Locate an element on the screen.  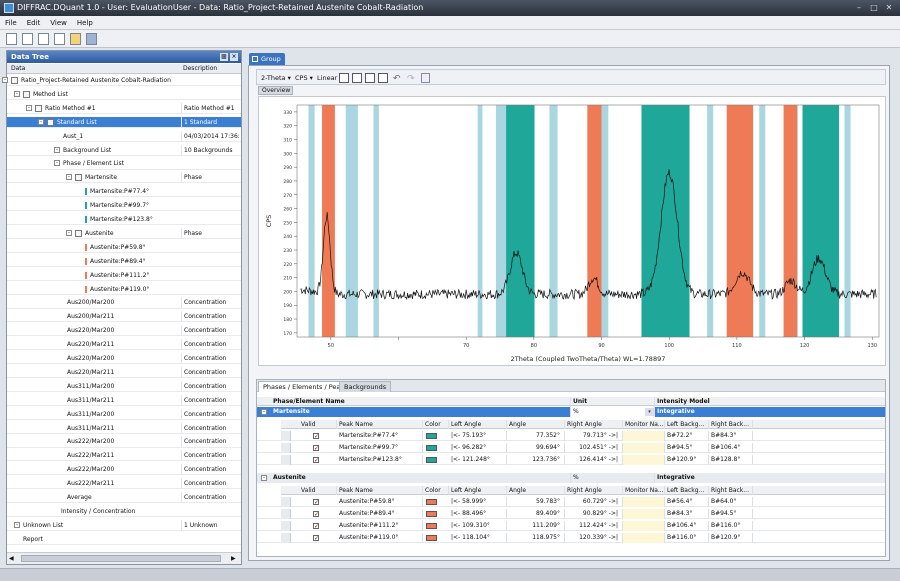
angle: 99.694° is located at coordinates (536, 448).